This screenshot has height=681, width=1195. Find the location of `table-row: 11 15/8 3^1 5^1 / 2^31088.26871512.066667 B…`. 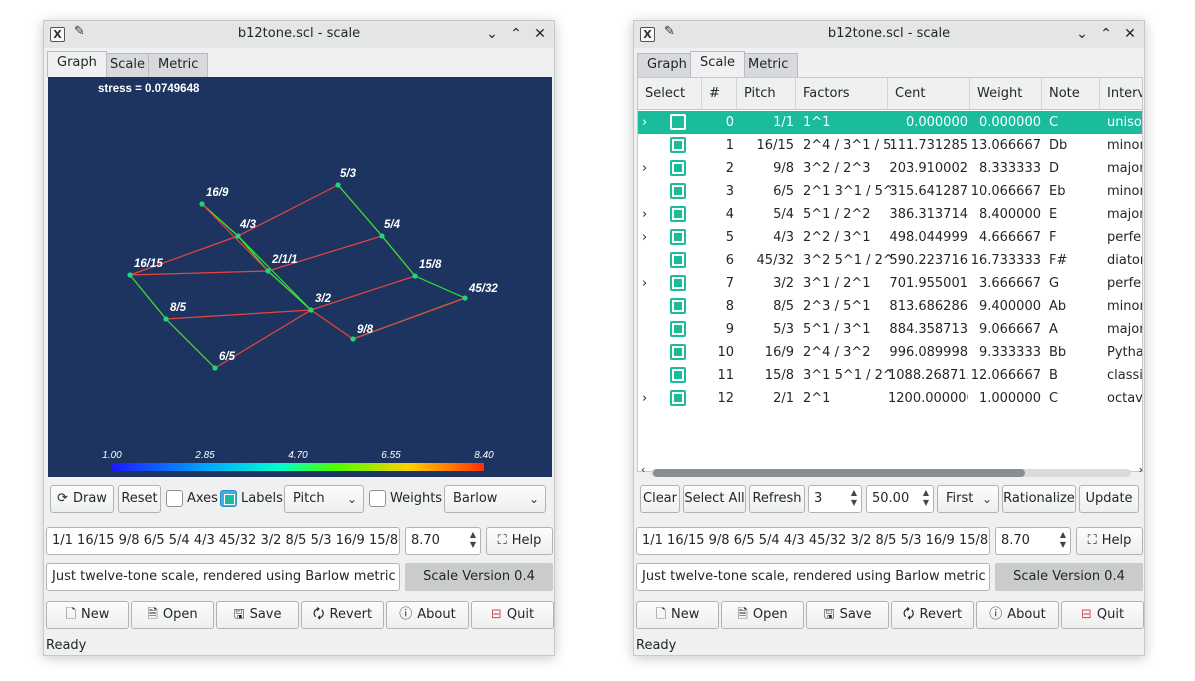

table-row: 11 15/8 3^1 5^1 / 2^31088.26871512.066667 B… is located at coordinates (890, 375).